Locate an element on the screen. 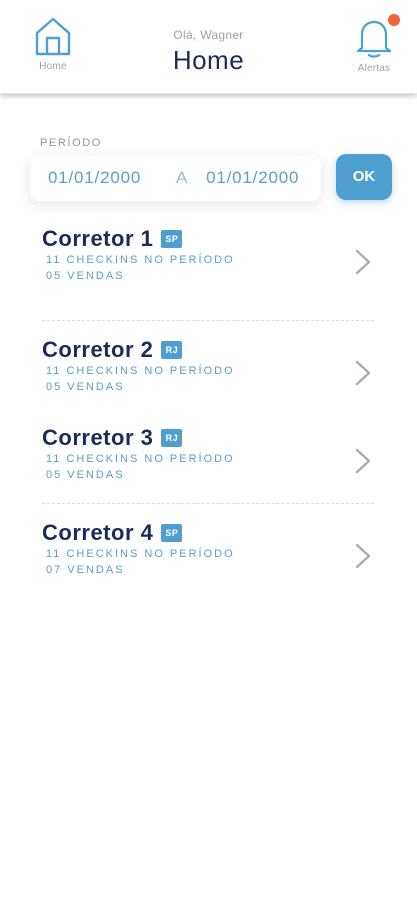 The image size is (417, 900). ok-button: OK is located at coordinates (364, 177).